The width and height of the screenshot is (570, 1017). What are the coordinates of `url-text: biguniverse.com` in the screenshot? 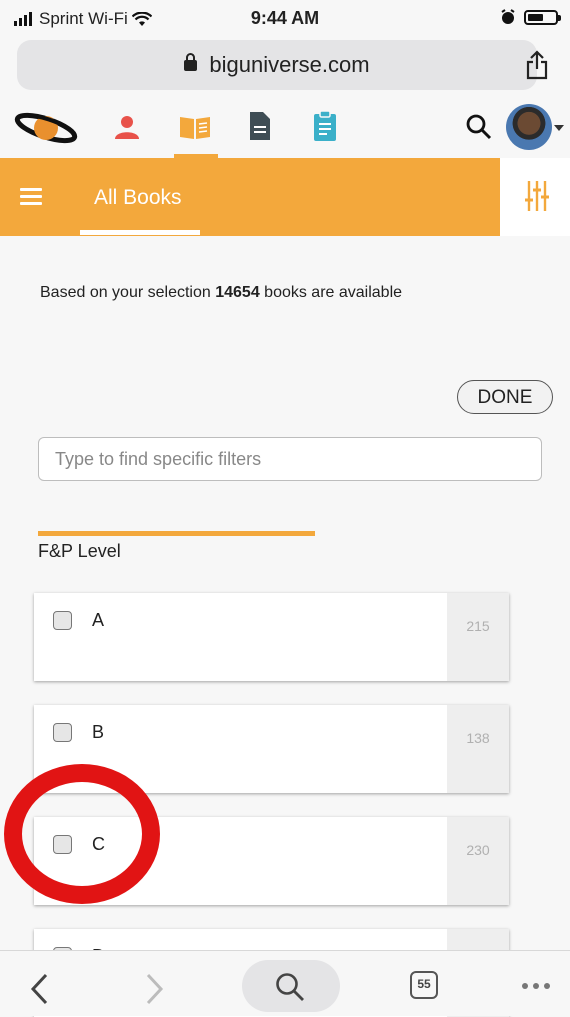 It's located at (289, 64).